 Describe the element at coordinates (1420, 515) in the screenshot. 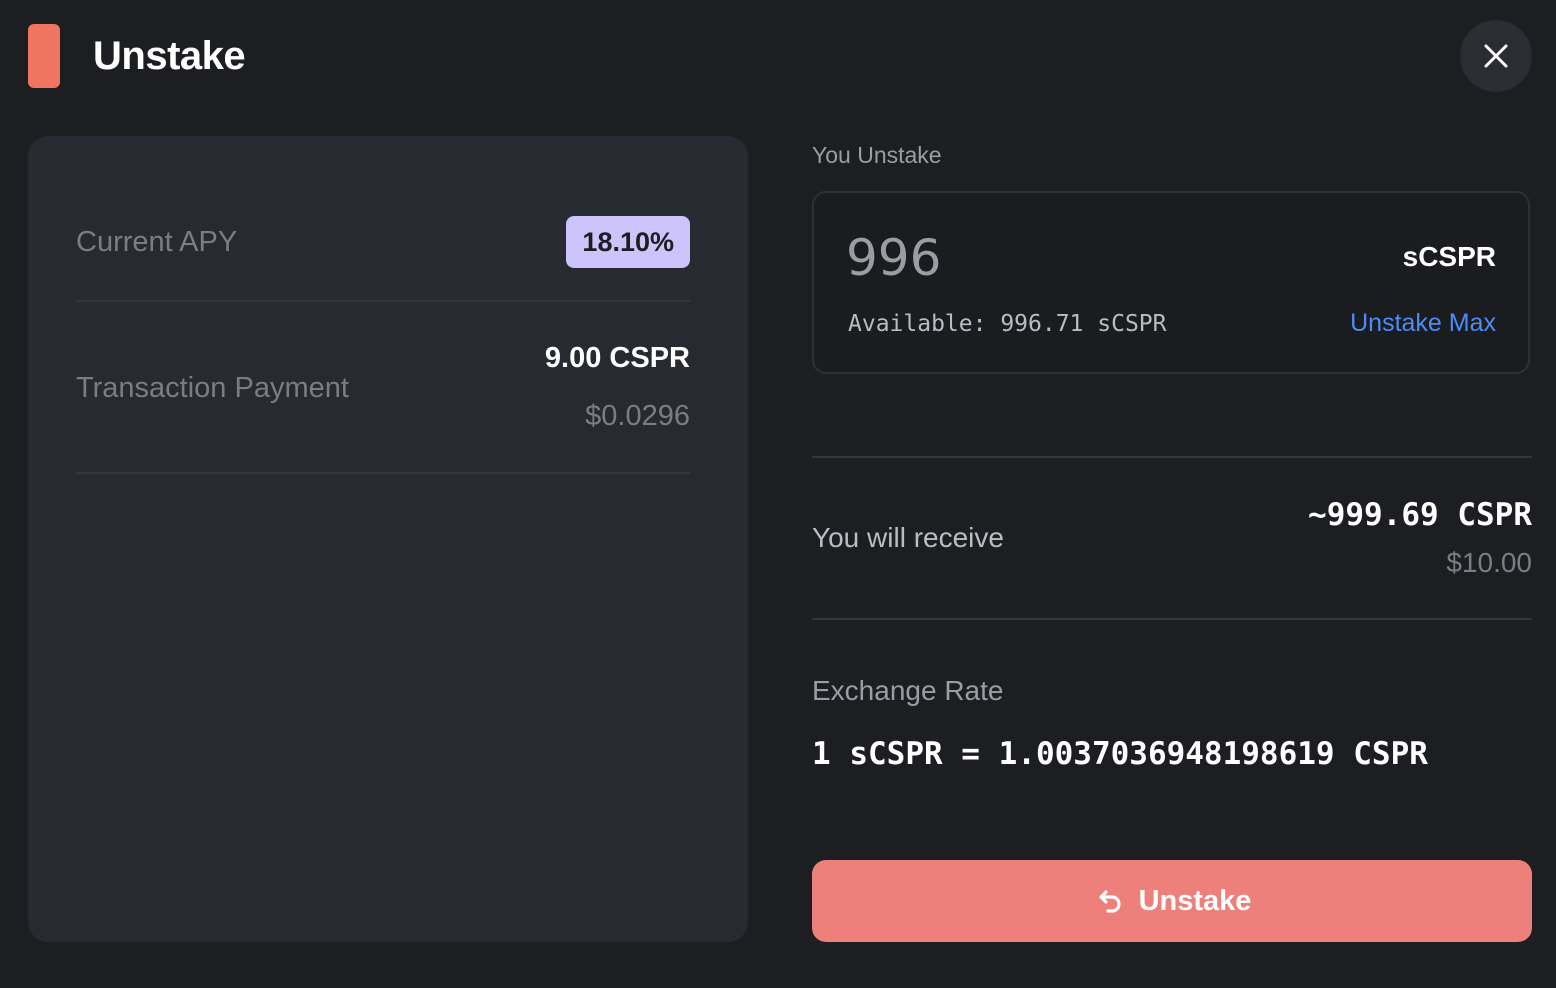

I see `receive-amount: ~999.69 CSPR` at that location.